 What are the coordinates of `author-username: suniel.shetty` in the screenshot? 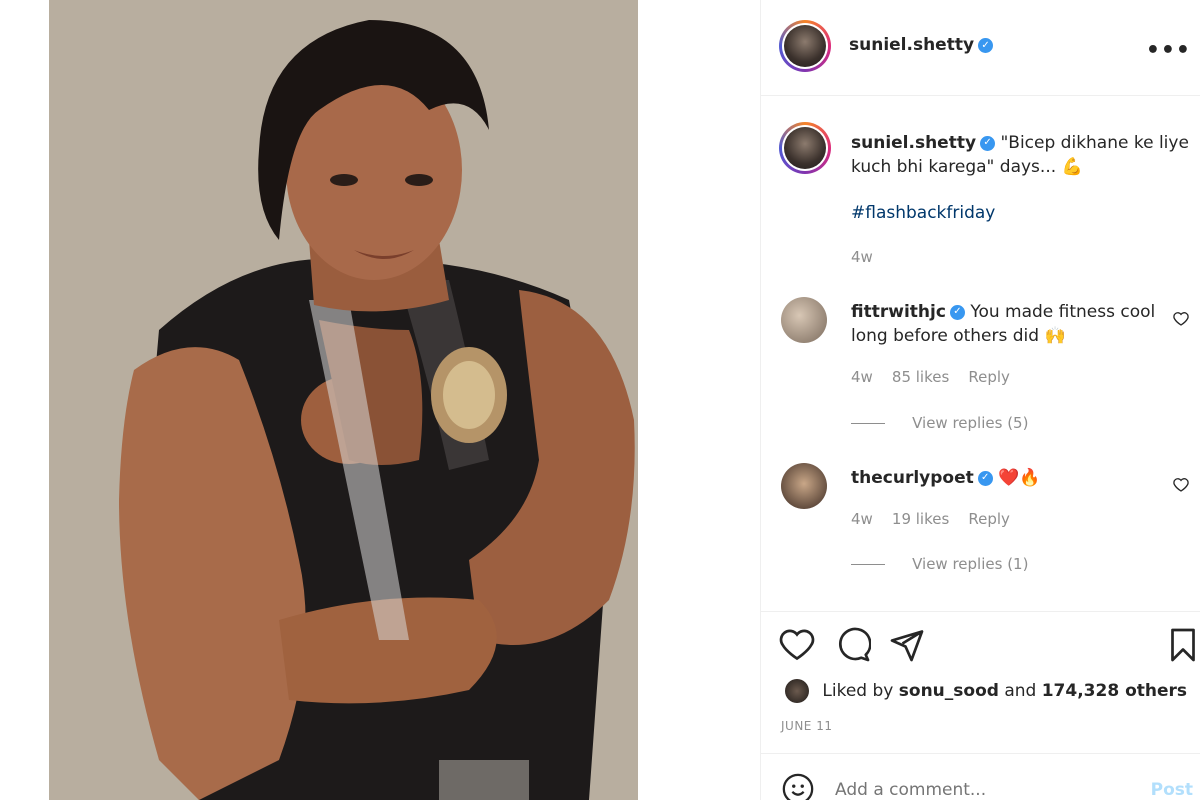 It's located at (911, 45).